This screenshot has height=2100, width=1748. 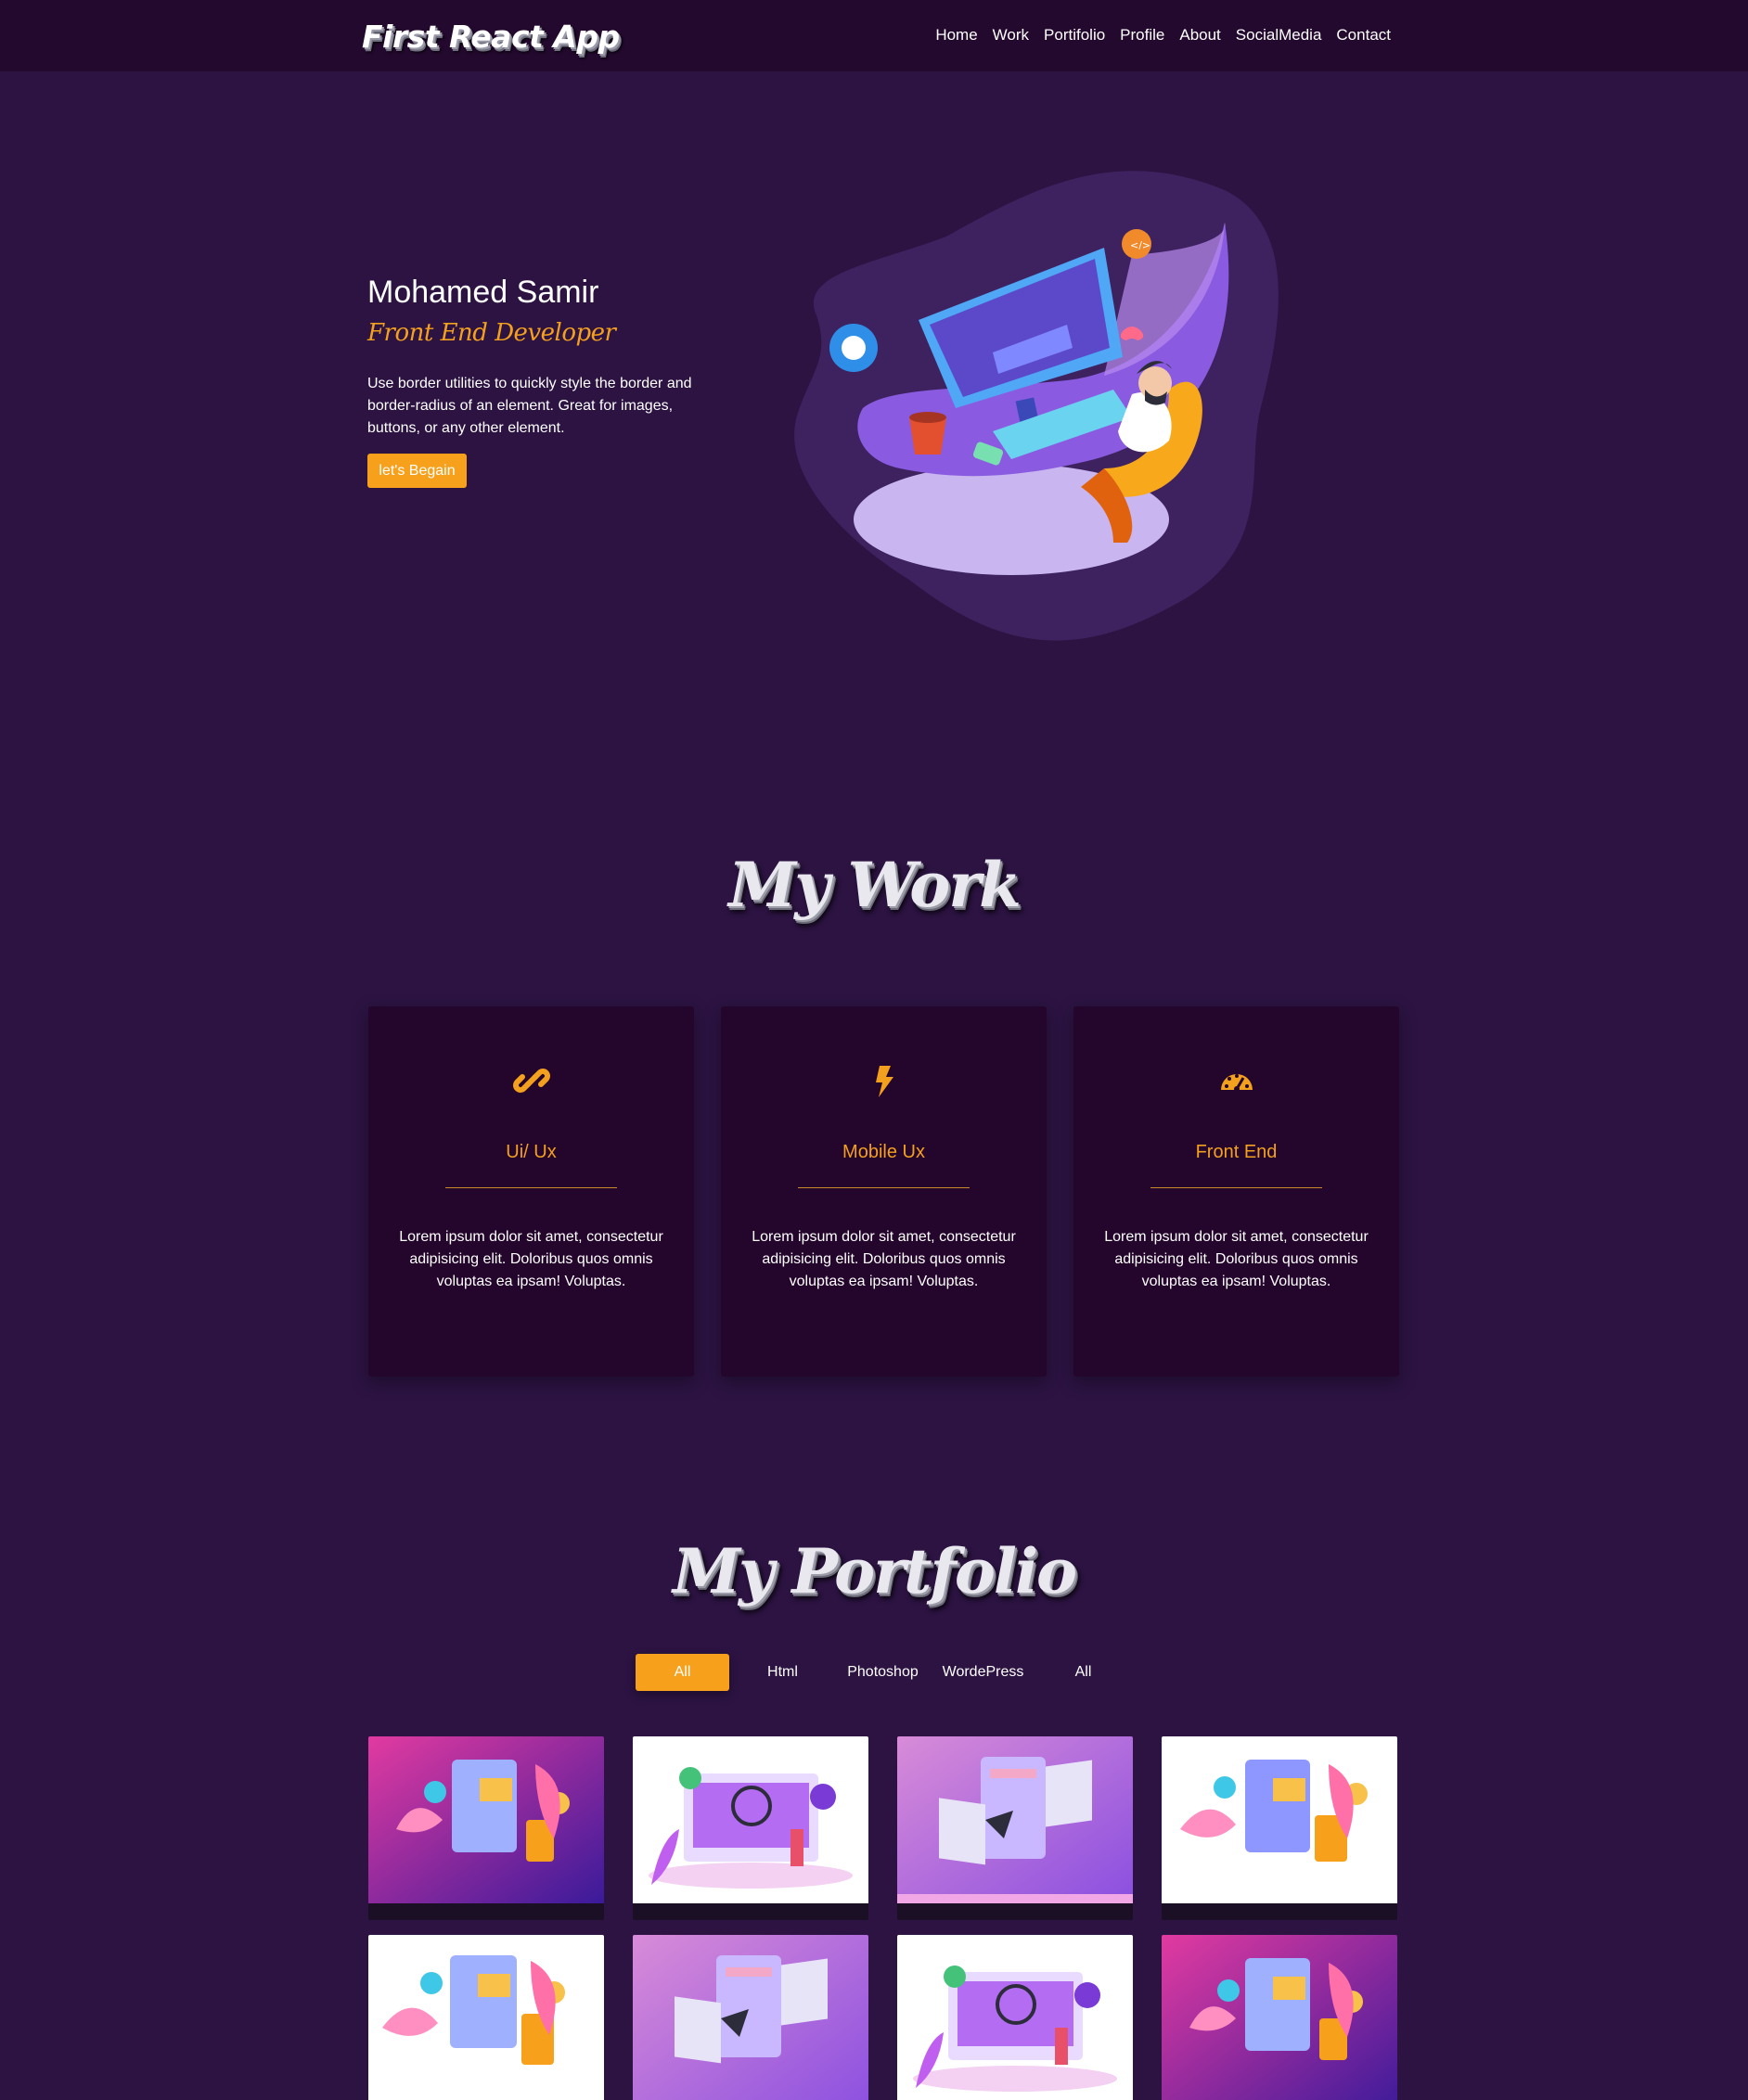 What do you see at coordinates (1199, 35) in the screenshot?
I see `nav-link-about: About` at bounding box center [1199, 35].